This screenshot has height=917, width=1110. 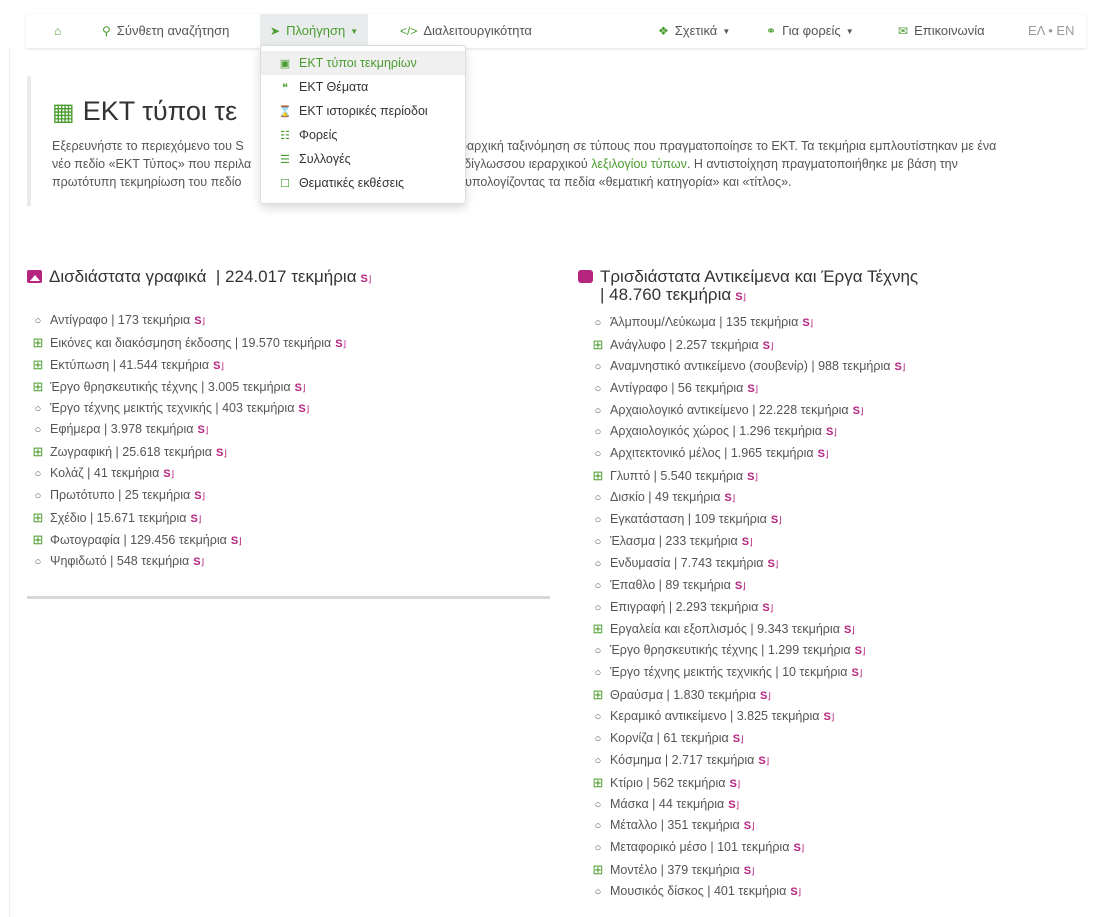 I want to click on list-item: ○ Μάσκα | 44 τεκμήρια S, so click(x=748, y=805).